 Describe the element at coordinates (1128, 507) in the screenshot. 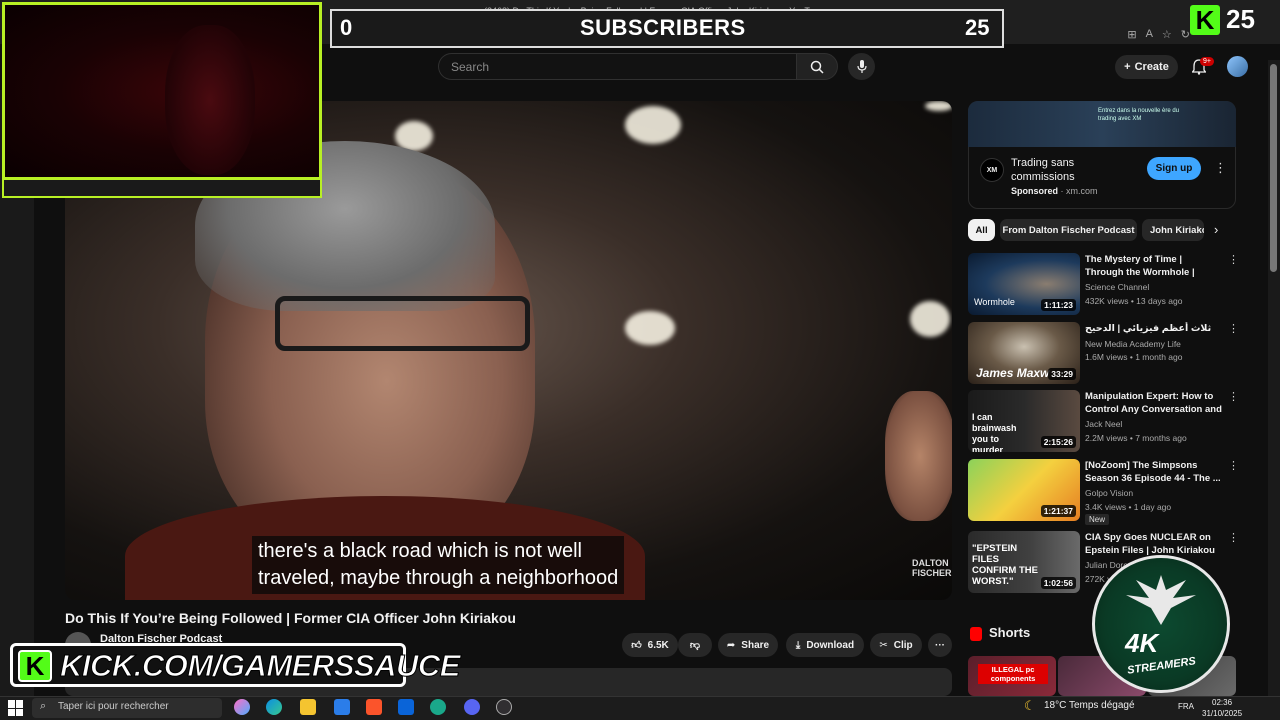

I see `recommendation-meta: 3.4K views • 1 day ago` at that location.